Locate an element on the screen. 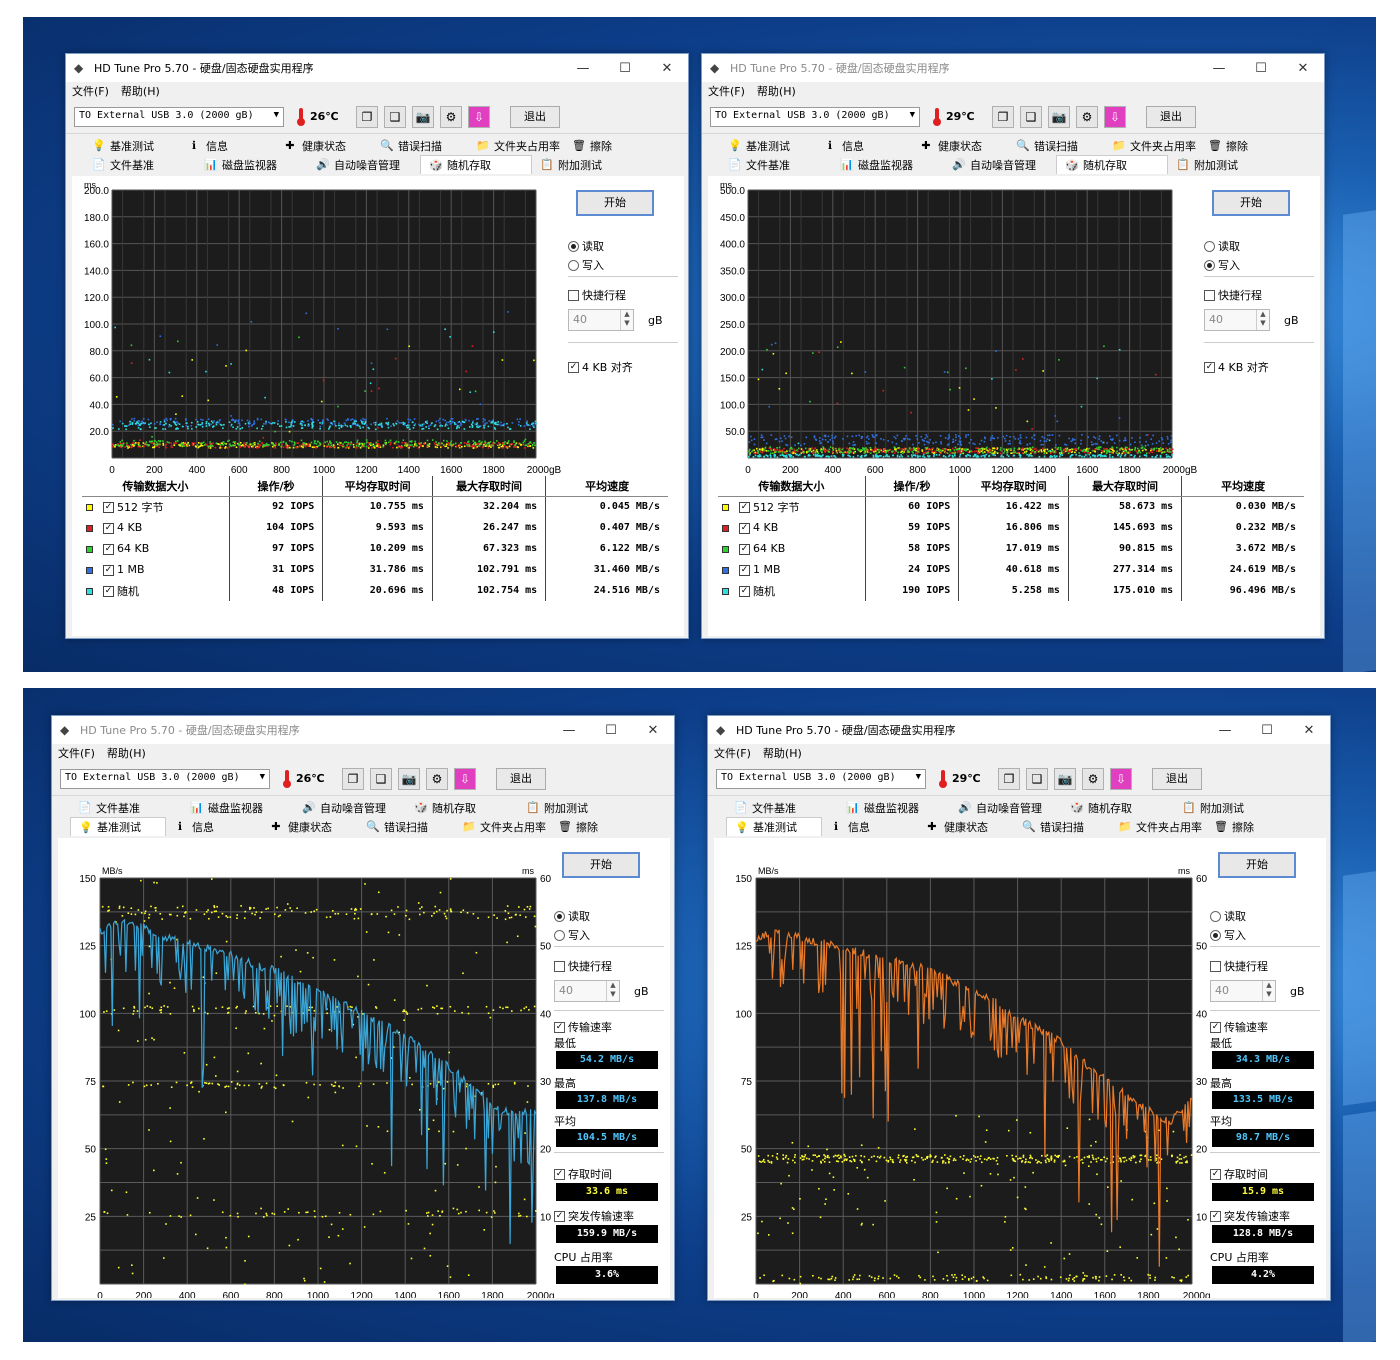  access-time-checkbox: ✓ 存取时间 is located at coordinates (1239, 1174).